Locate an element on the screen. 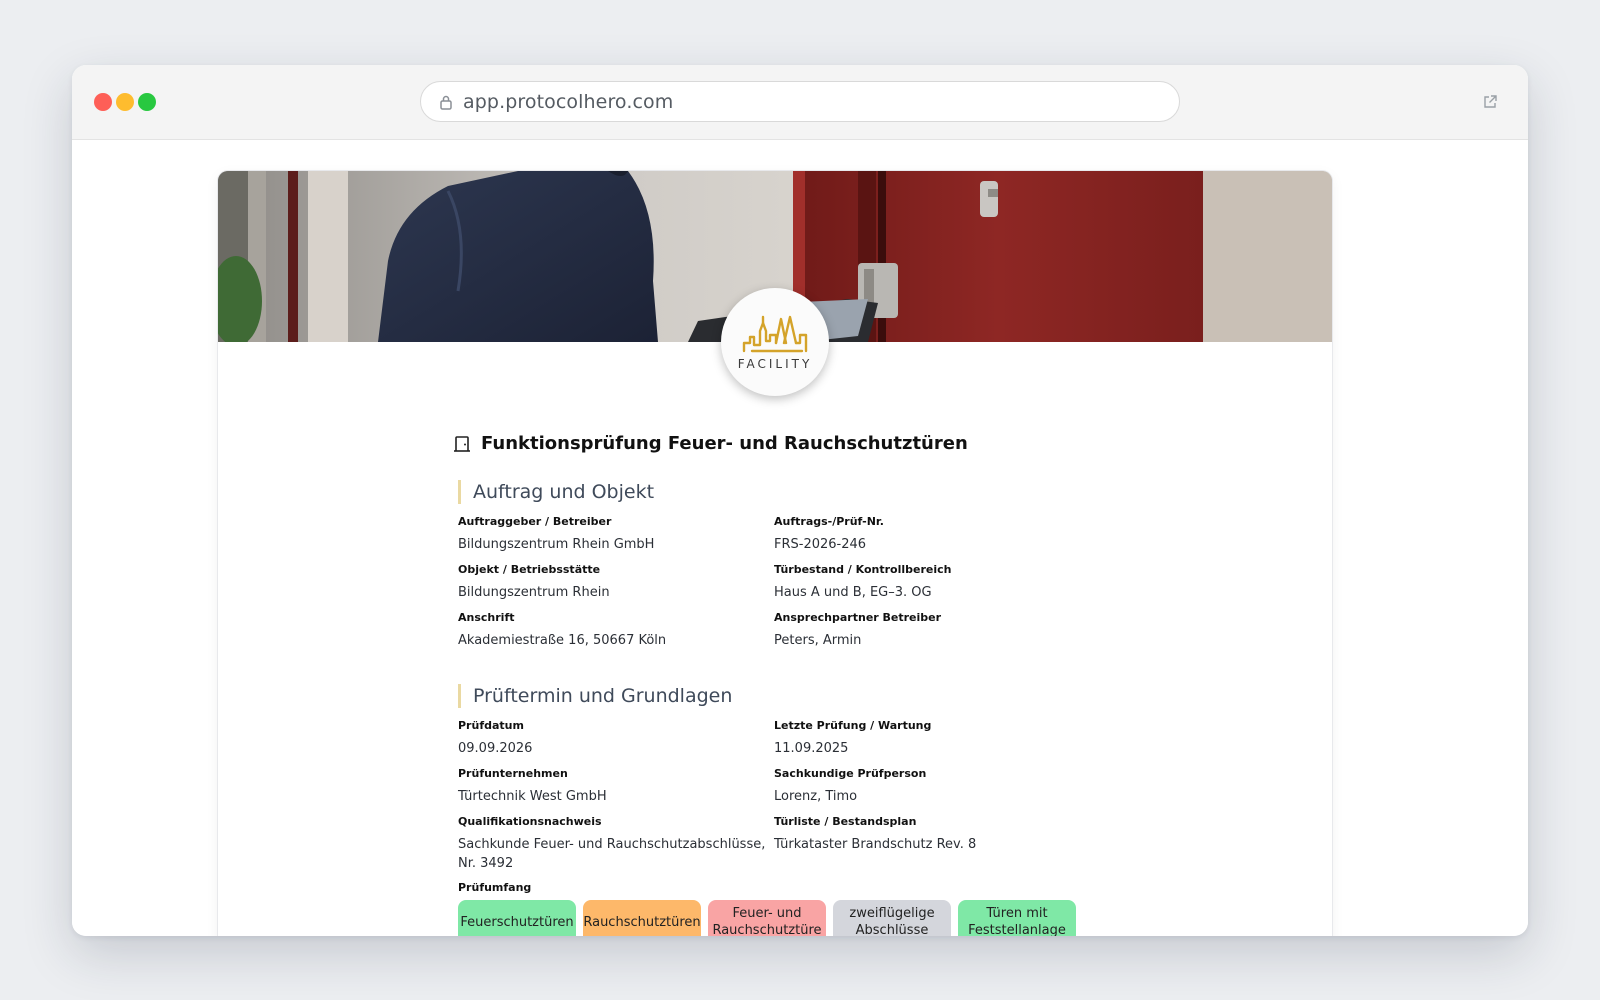 Image resolution: width=1600 pixels, height=1000 pixels. scope-chip: Rauchschutztüren is located at coordinates (642, 918).